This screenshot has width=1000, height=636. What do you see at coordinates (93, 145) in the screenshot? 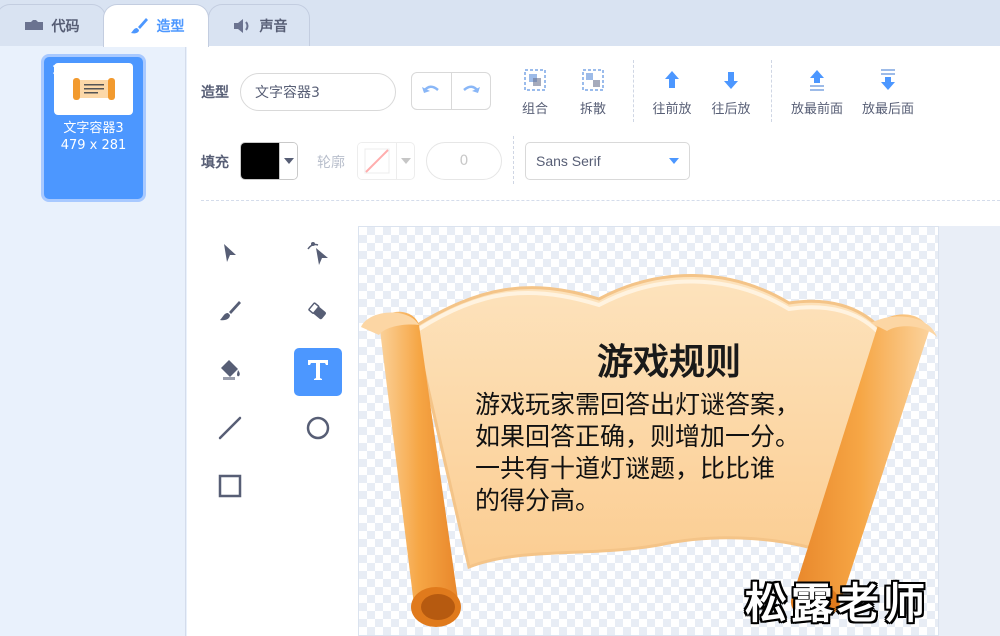
I see `costume-size: 479 x 281` at bounding box center [93, 145].